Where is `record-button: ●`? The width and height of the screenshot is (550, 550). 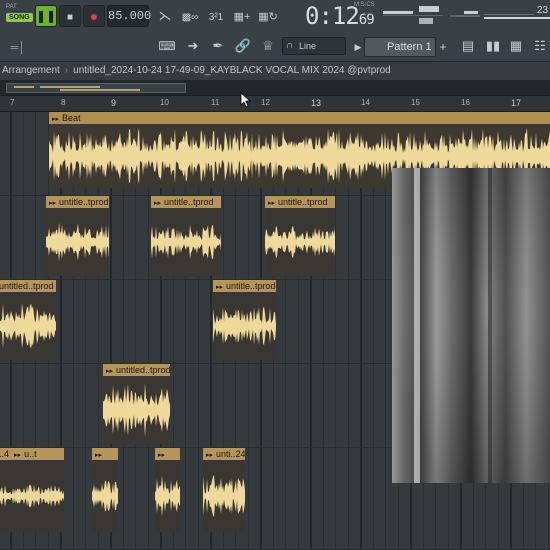
record-button: ● is located at coordinates (94, 16).